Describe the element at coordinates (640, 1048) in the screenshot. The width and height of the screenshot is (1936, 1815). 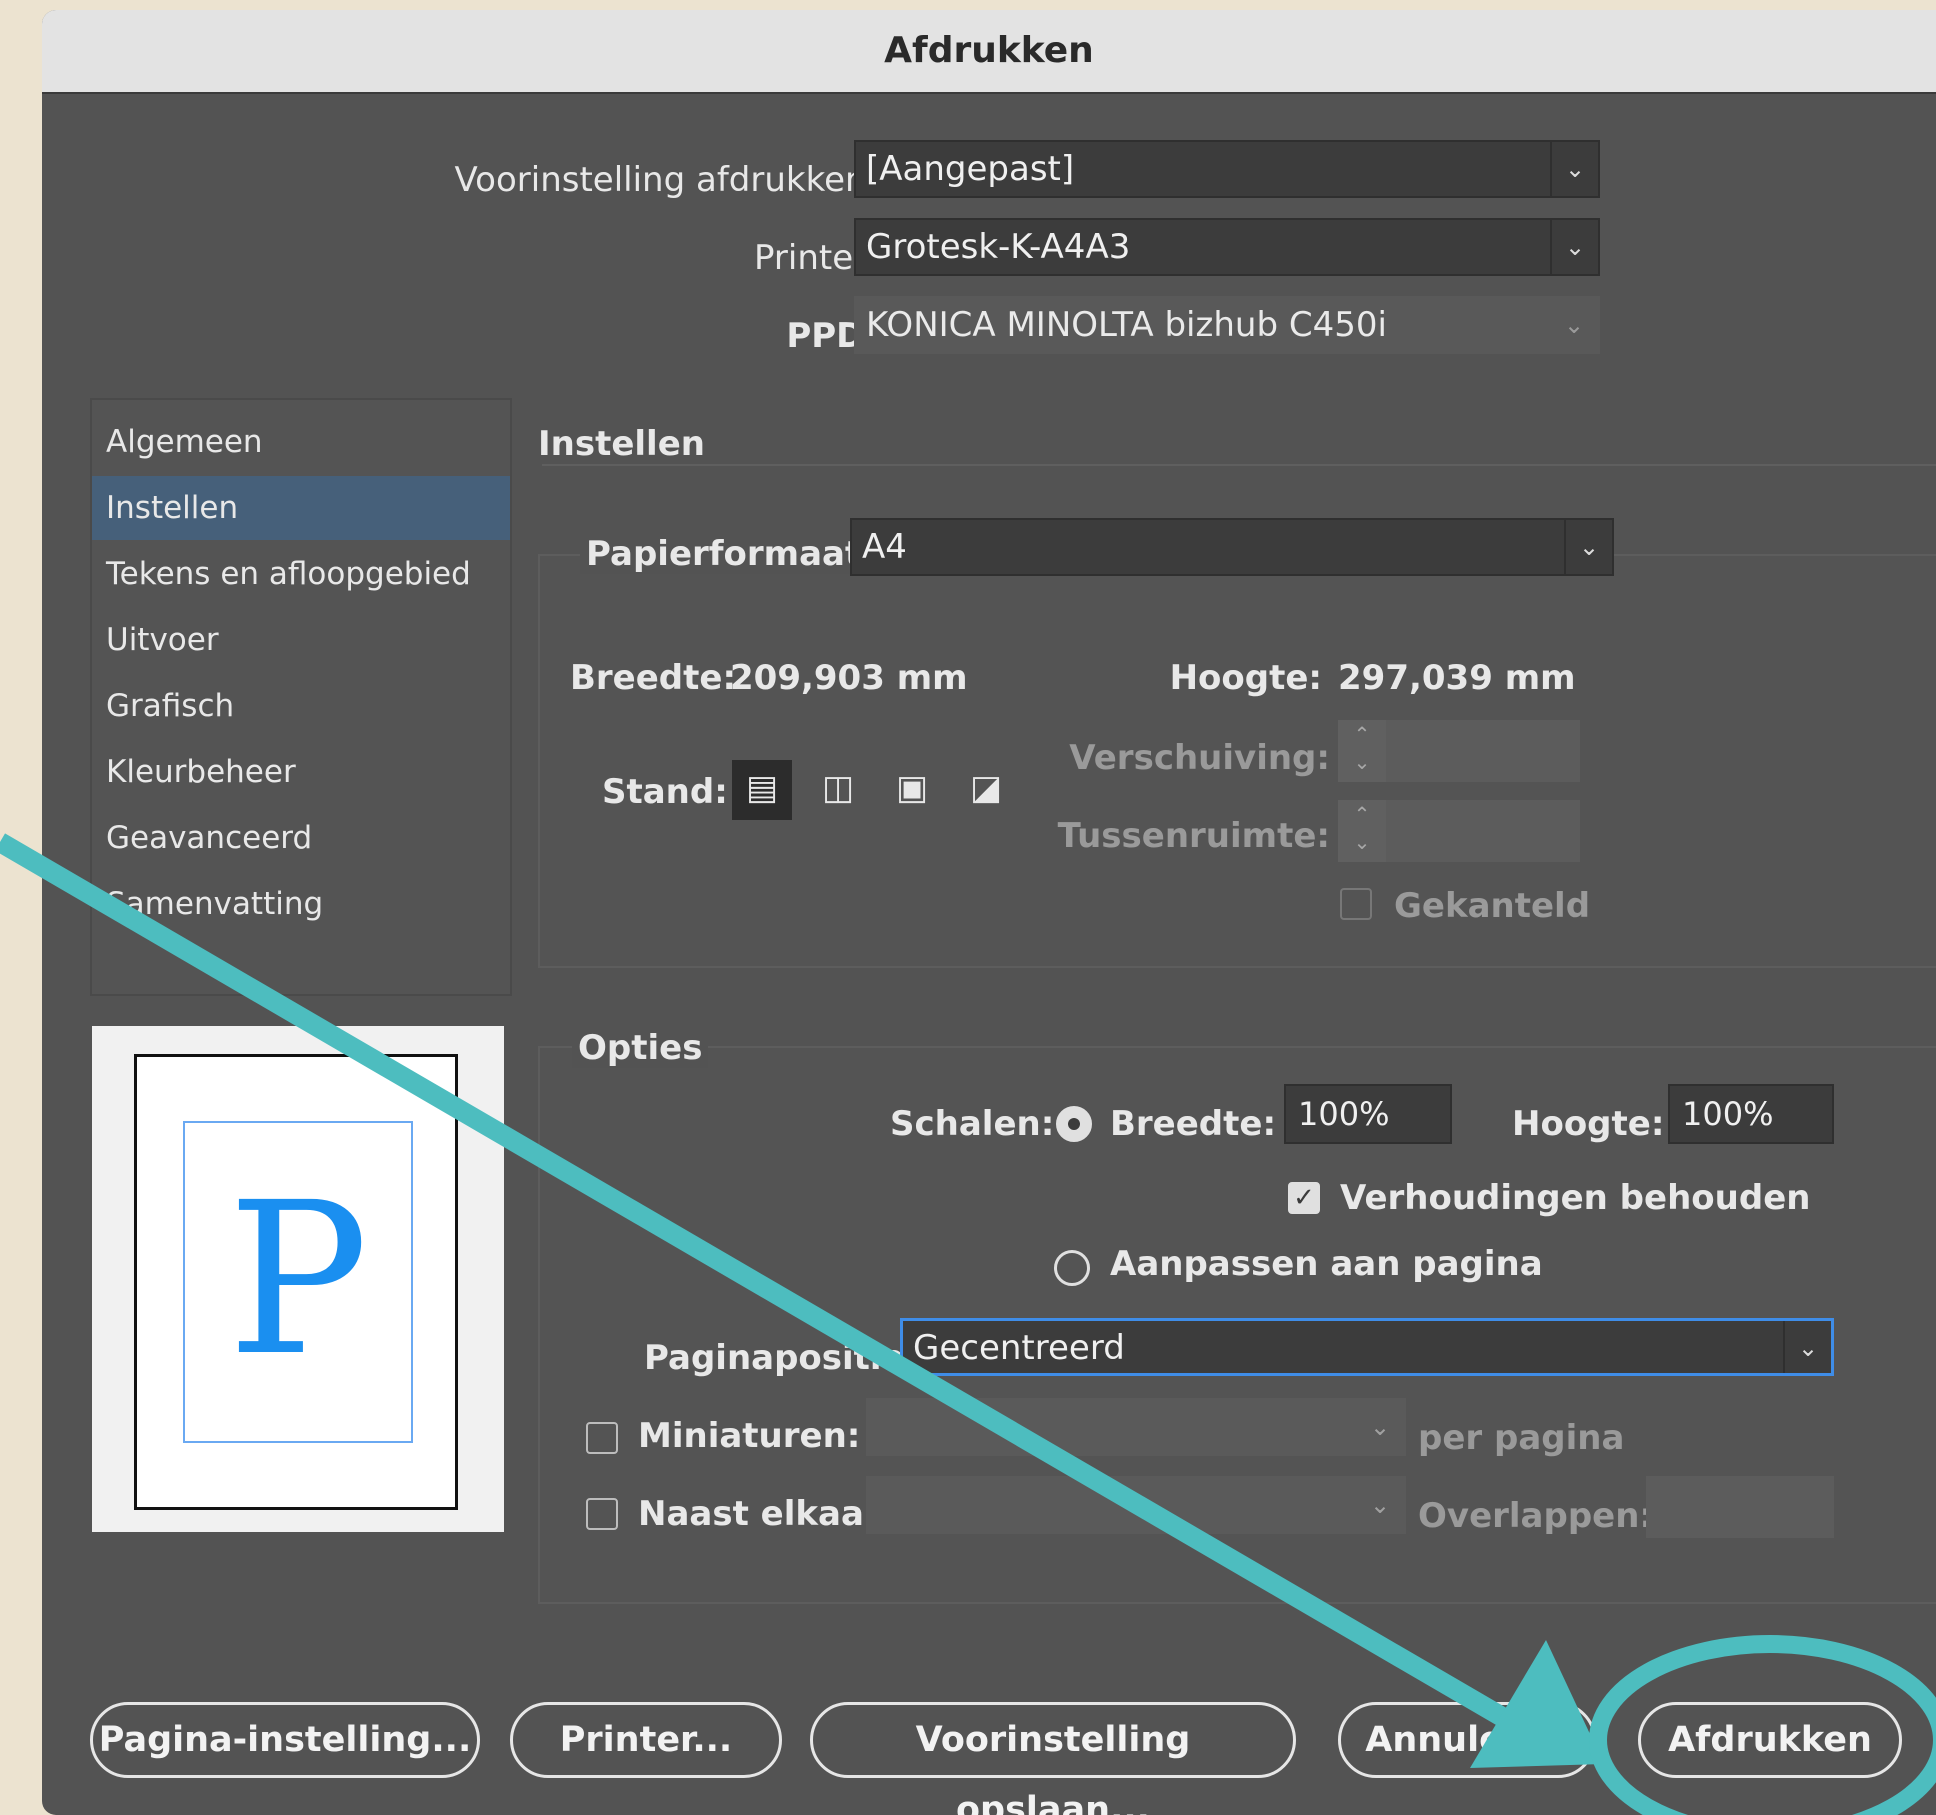
I see `section-title-opties: Opties` at that location.